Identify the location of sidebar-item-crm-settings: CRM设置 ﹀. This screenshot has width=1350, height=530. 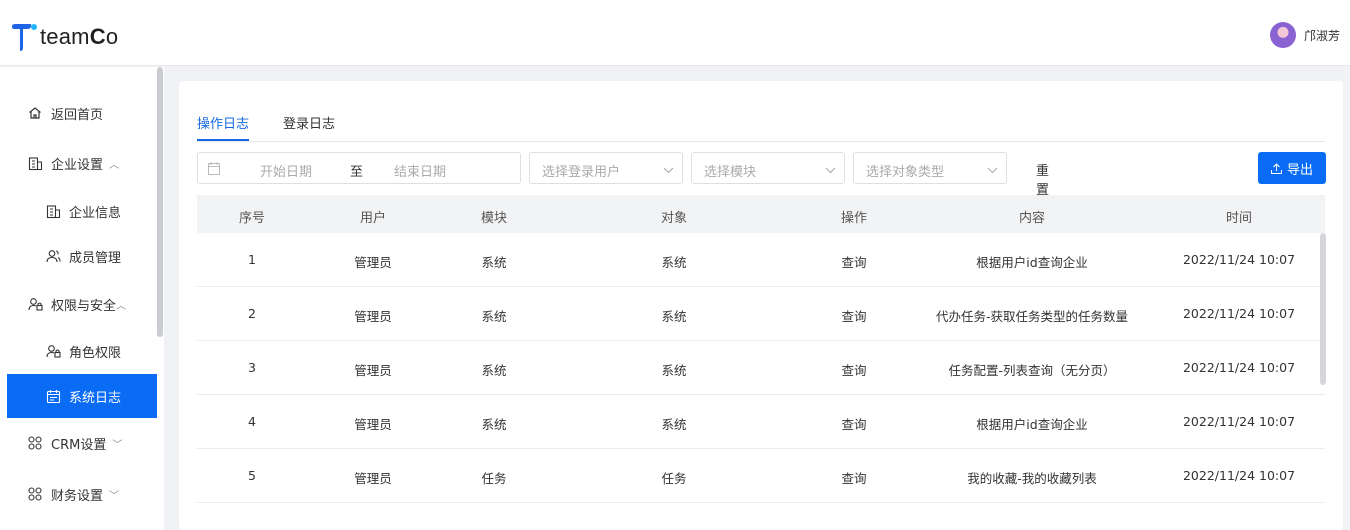
(82, 443).